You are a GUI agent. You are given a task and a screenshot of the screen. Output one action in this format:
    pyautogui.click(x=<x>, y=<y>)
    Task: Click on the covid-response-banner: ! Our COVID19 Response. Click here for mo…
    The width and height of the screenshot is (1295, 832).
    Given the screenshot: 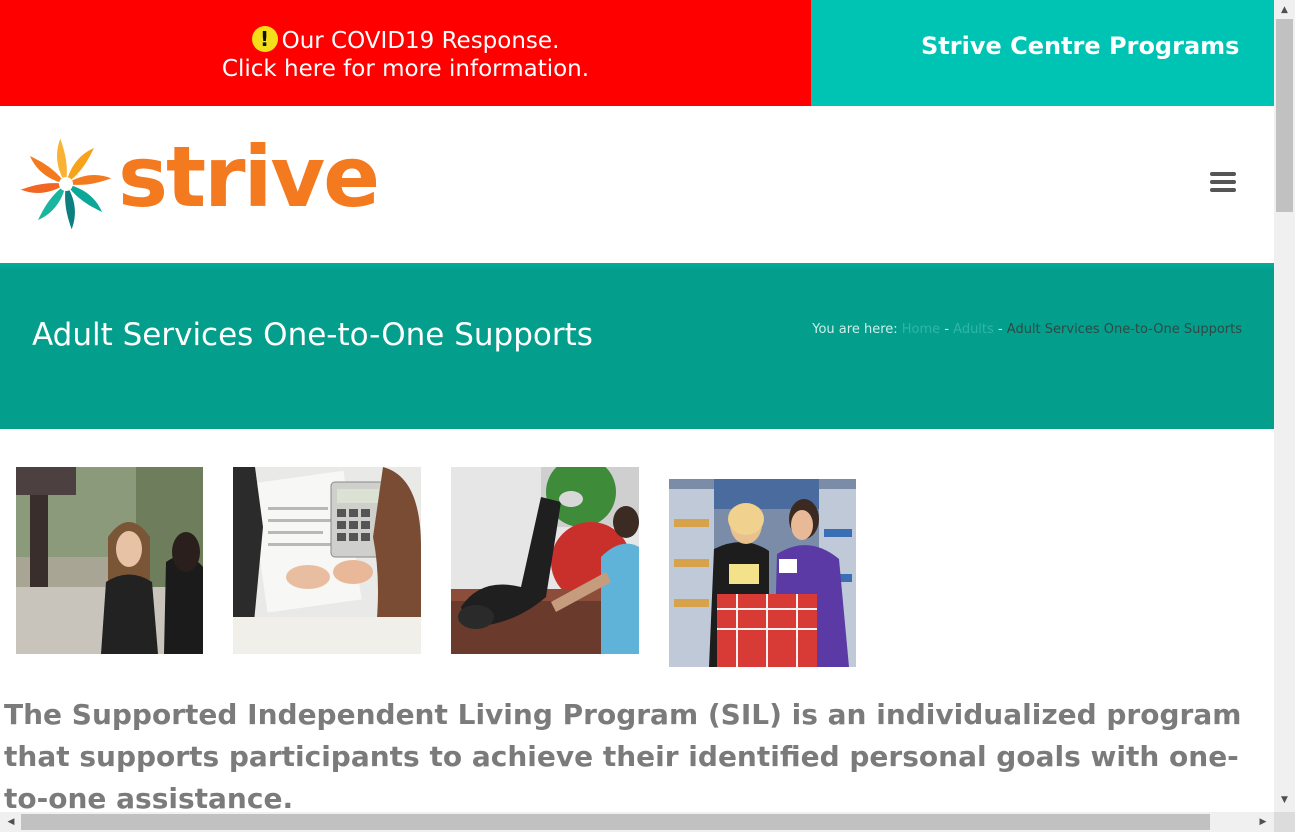 What is the action you would take?
    pyautogui.click(x=405, y=53)
    